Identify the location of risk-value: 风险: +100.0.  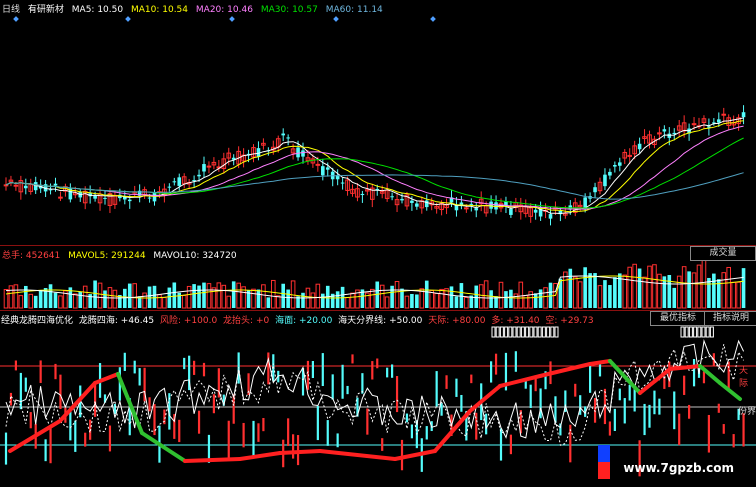
(188, 321).